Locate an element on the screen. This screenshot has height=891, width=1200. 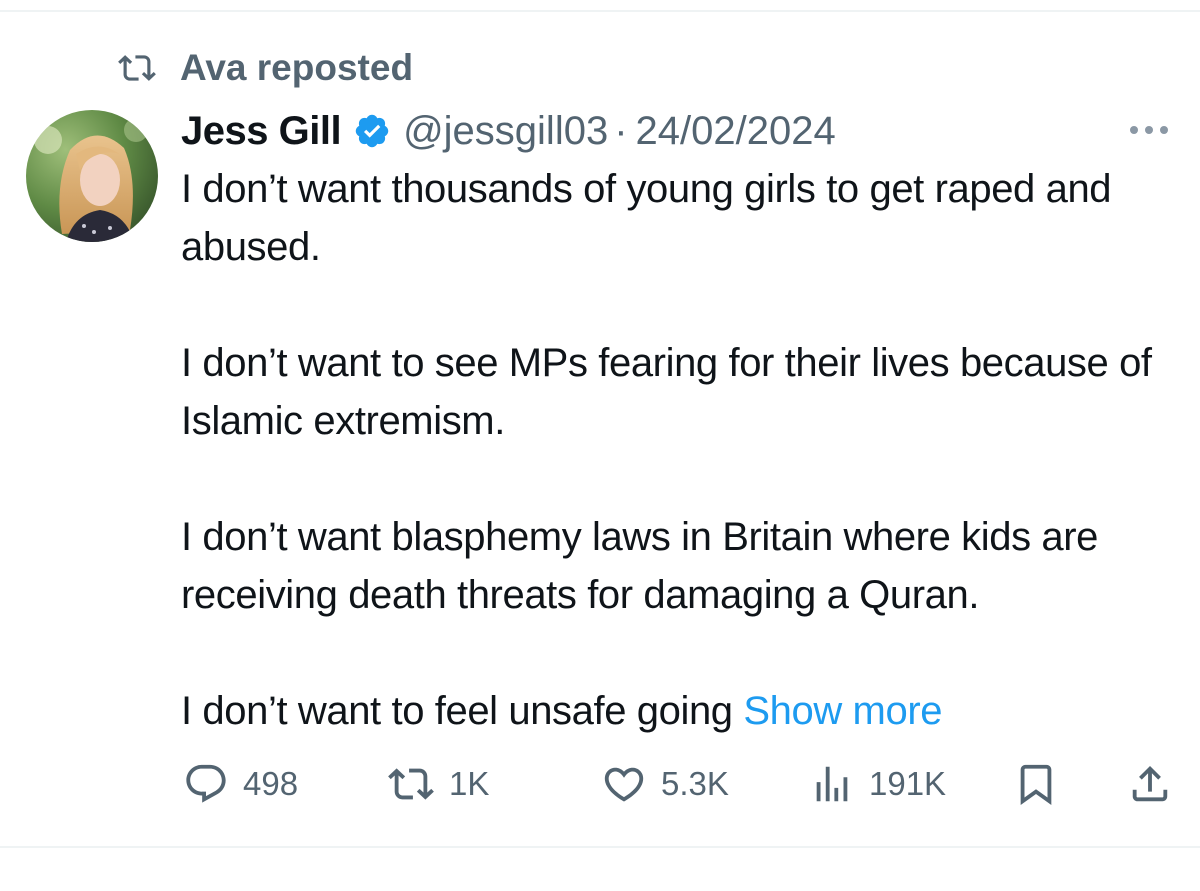
repost-button: 1K is located at coordinates (438, 784).